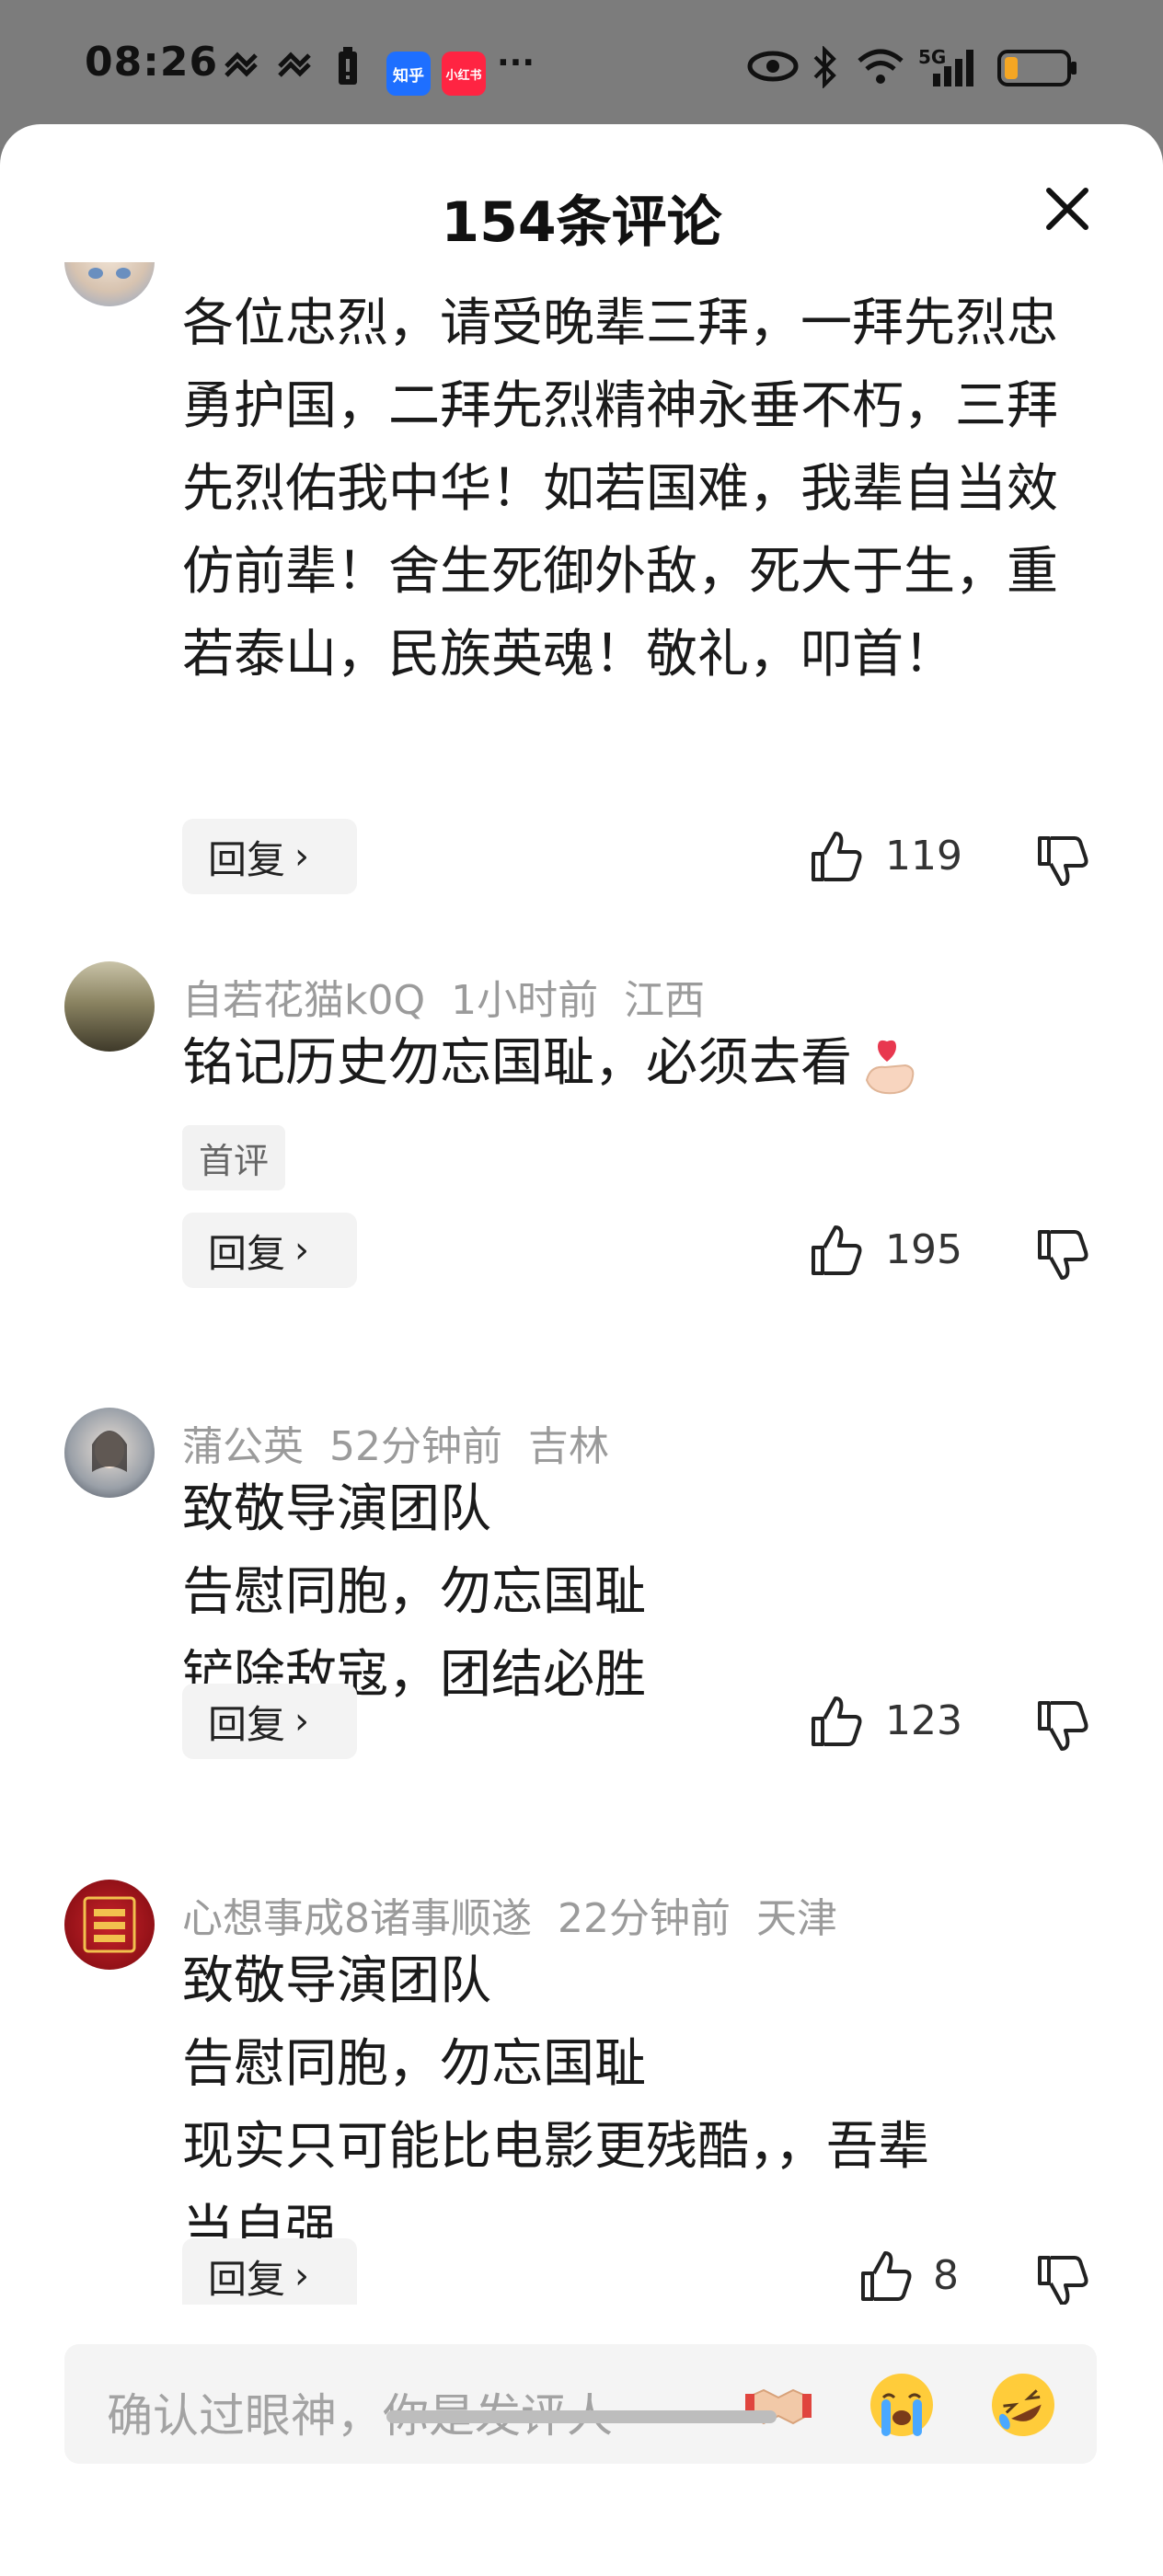 This screenshot has width=1163, height=2576. What do you see at coordinates (923, 1720) in the screenshot?
I see `like-count: 123` at bounding box center [923, 1720].